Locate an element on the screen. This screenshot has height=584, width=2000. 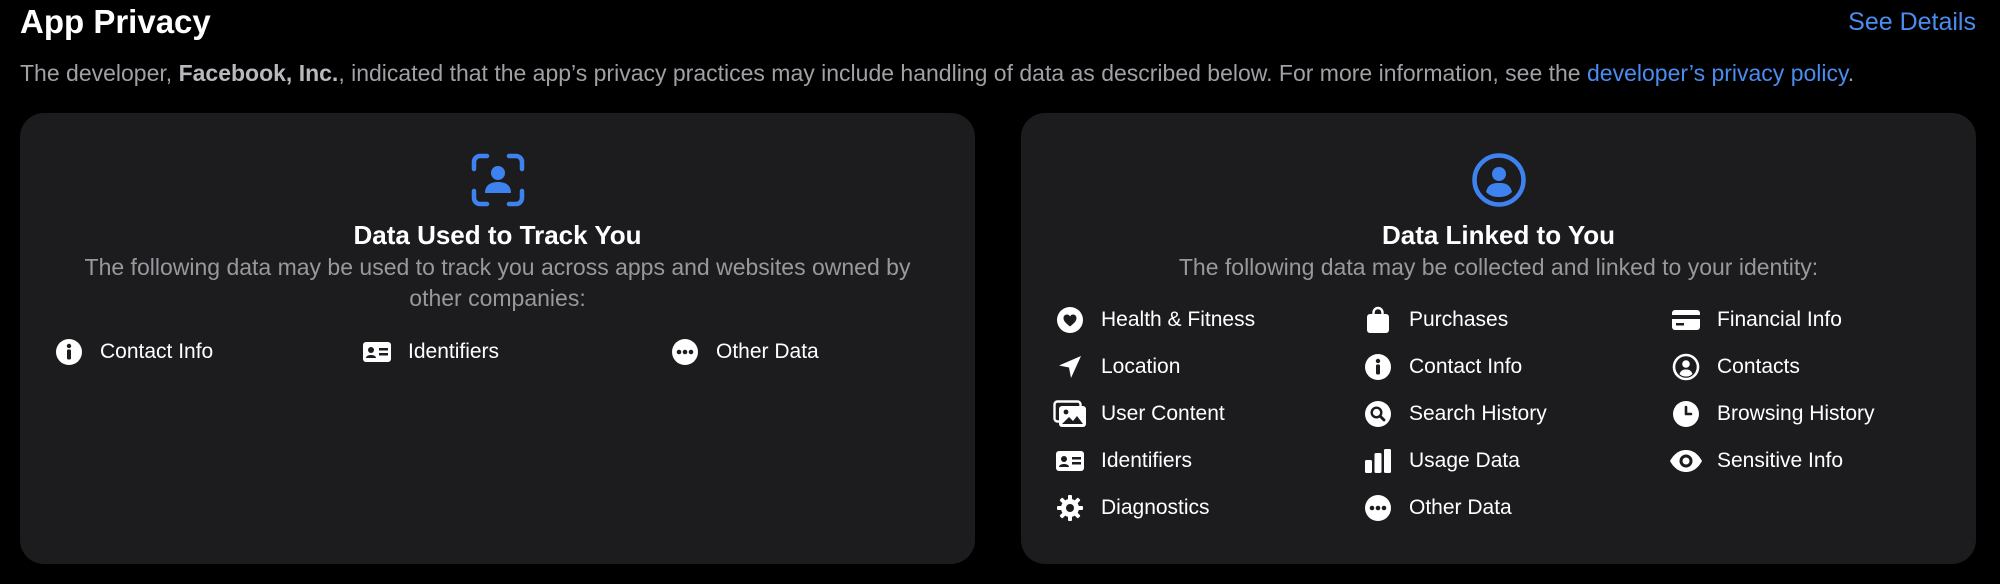
item-label: Diagnostics is located at coordinates (1155, 507).